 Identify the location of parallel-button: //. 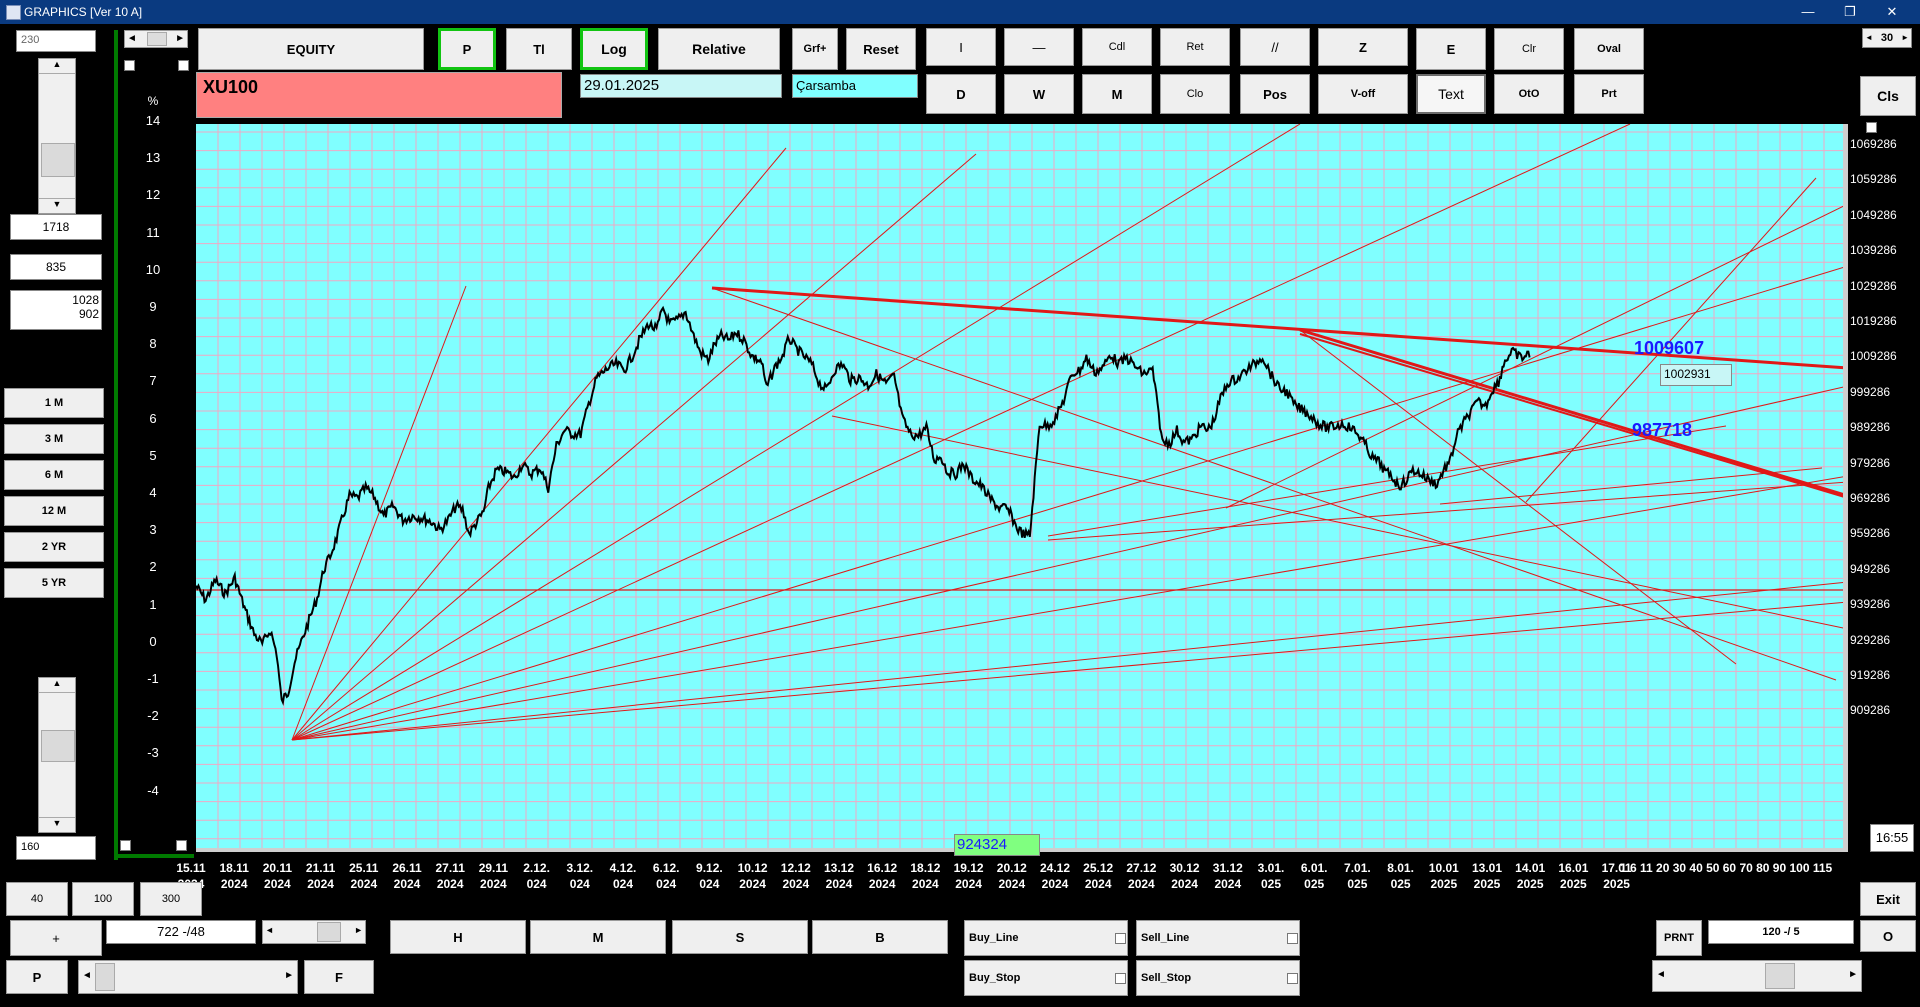
(1275, 47).